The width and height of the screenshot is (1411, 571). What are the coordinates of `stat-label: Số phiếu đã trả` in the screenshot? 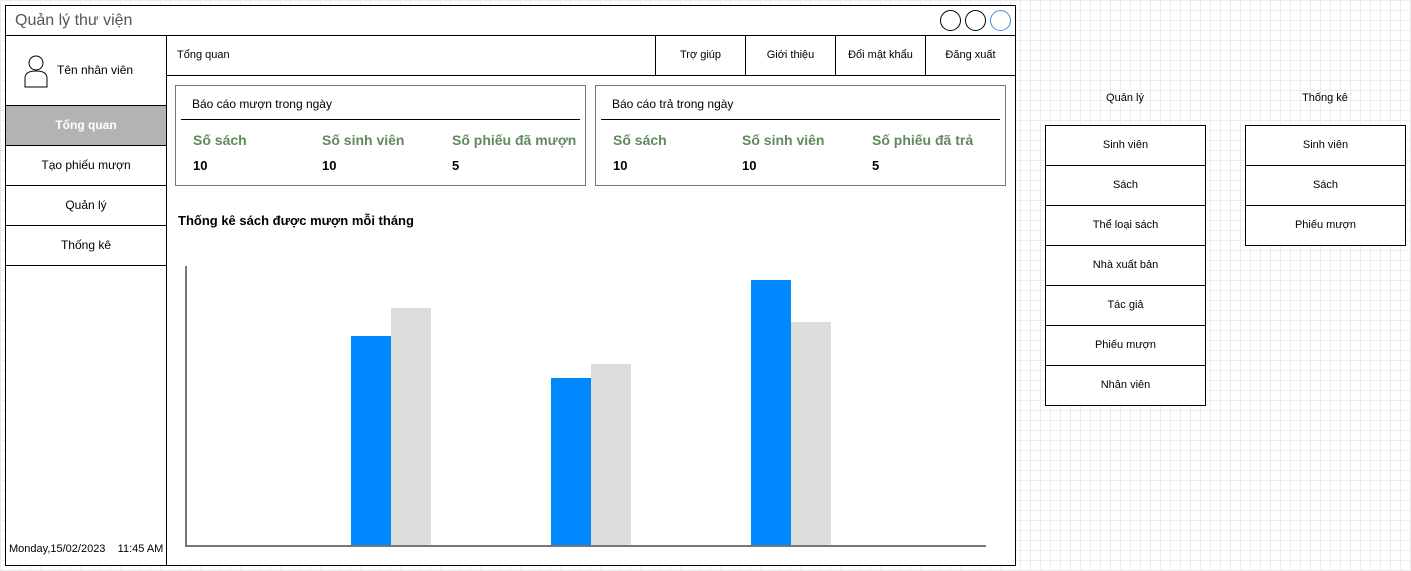 It's located at (923, 140).